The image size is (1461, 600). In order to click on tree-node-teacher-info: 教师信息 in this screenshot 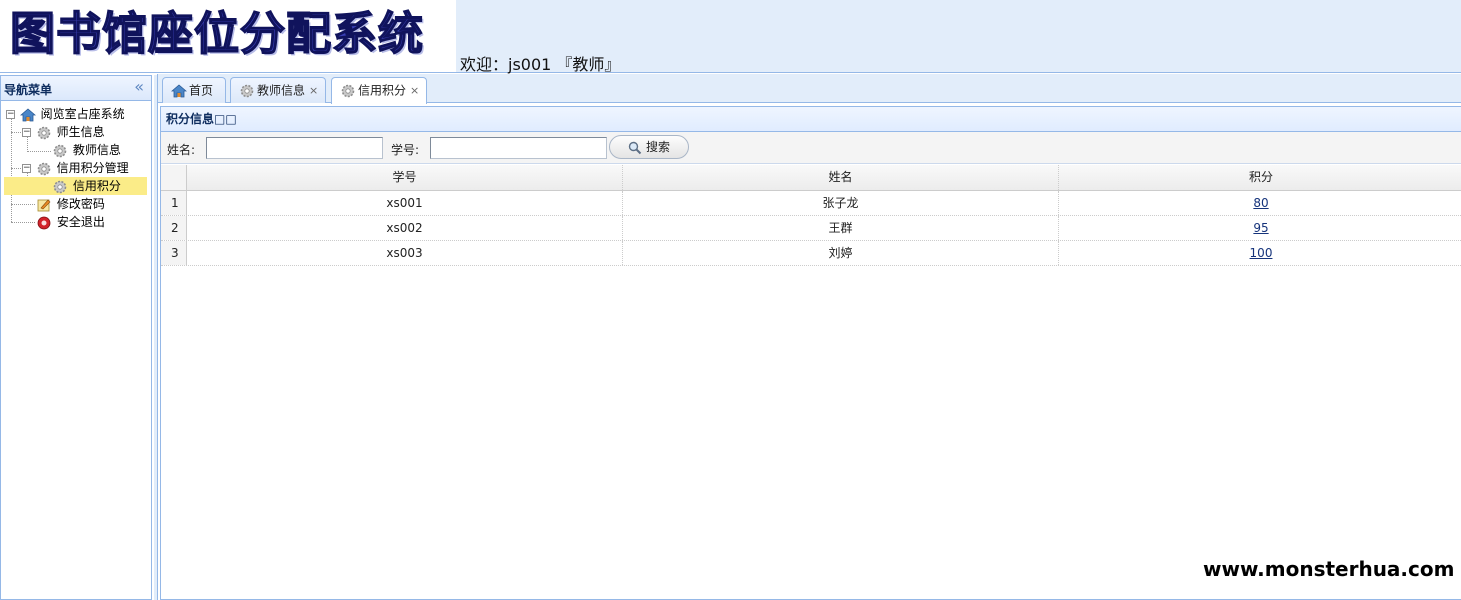, I will do `click(86, 150)`.